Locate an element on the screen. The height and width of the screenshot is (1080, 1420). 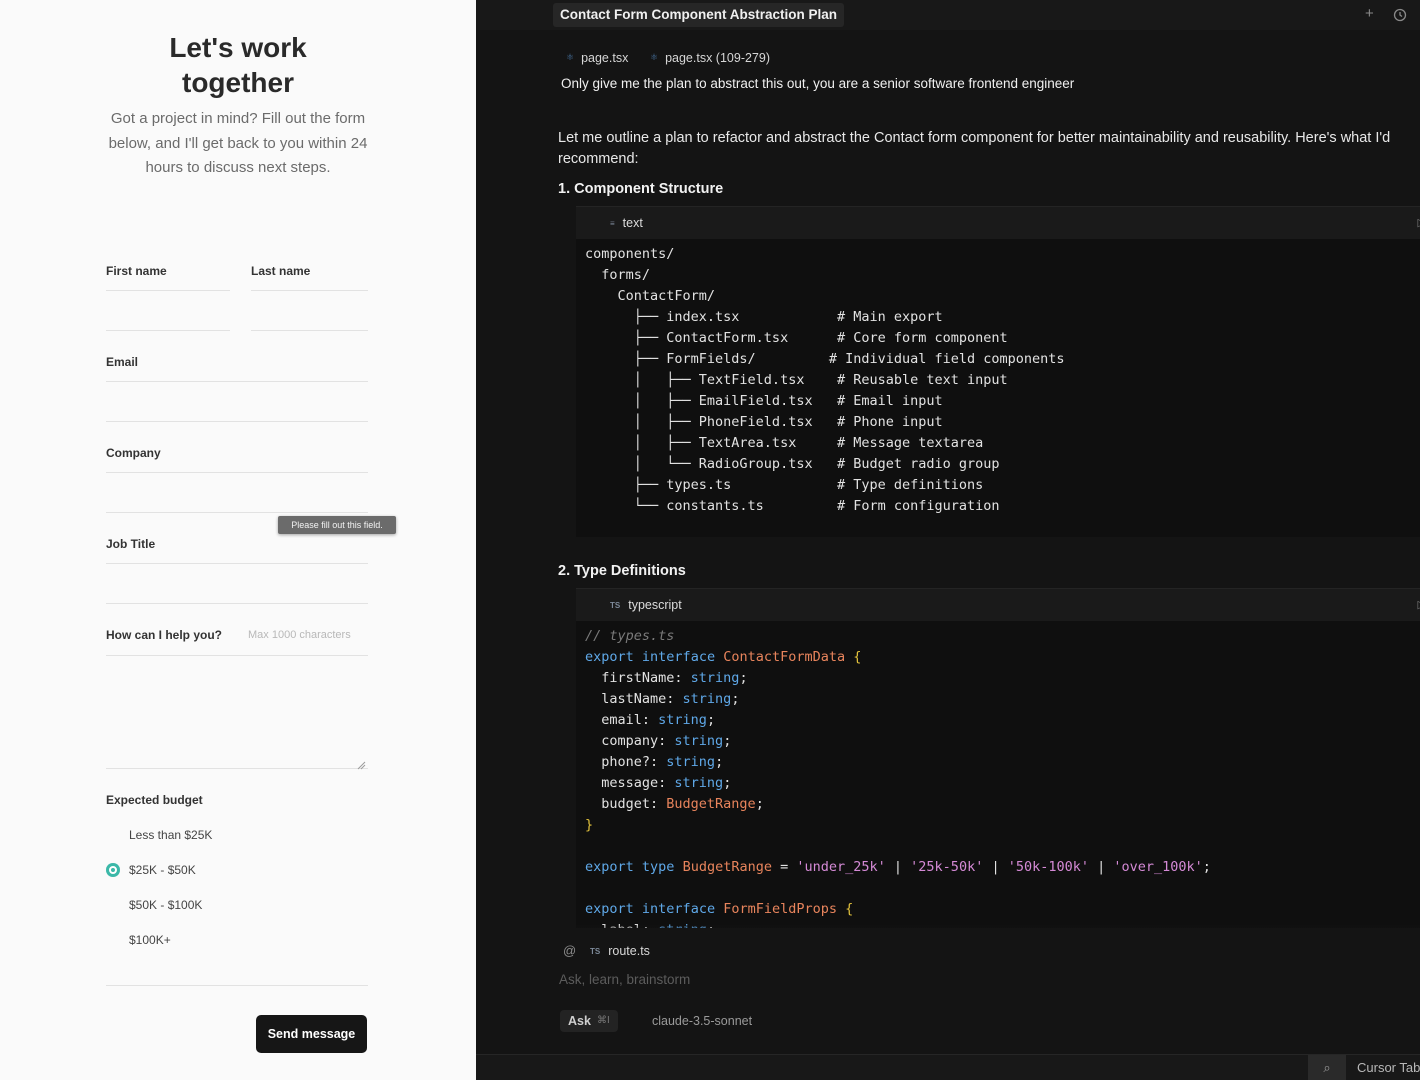
help-label: How can I help you? is located at coordinates (164, 635).